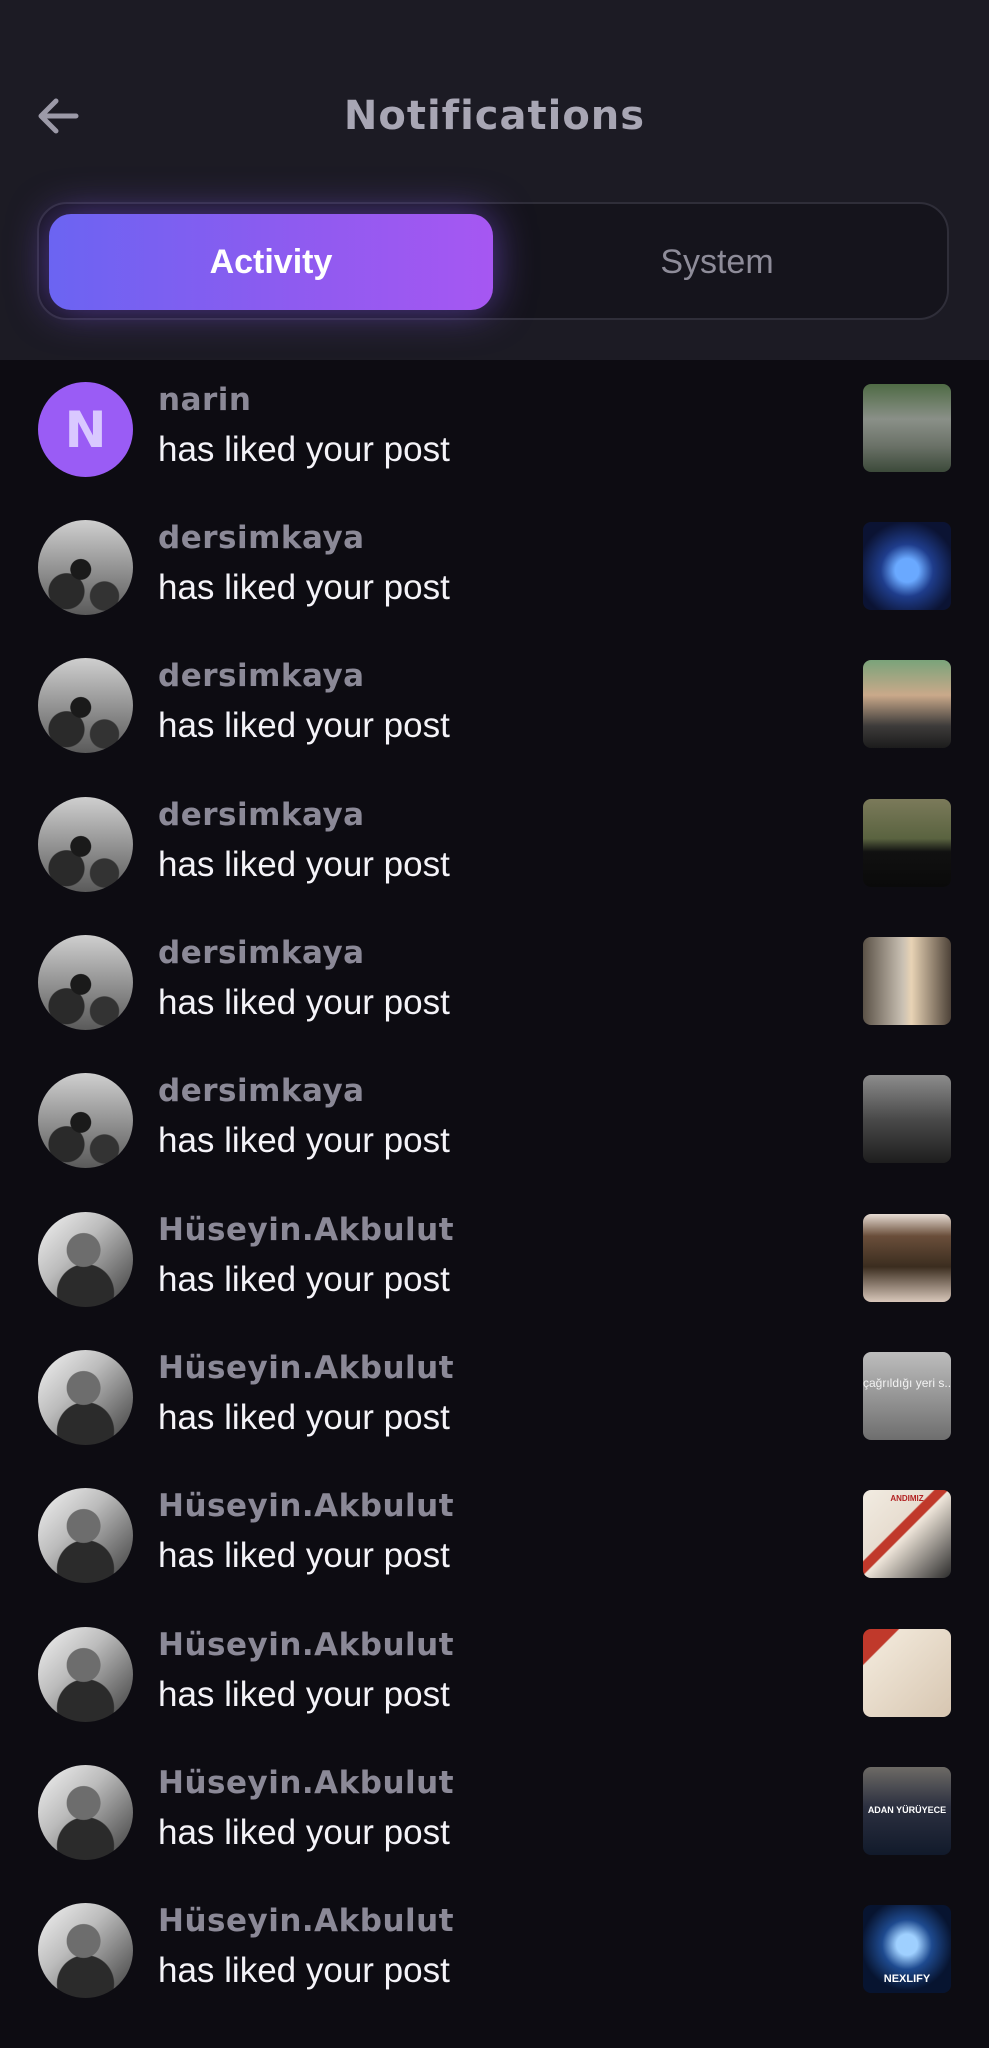  Describe the element at coordinates (717, 262) in the screenshot. I see `tab-system: System` at that location.